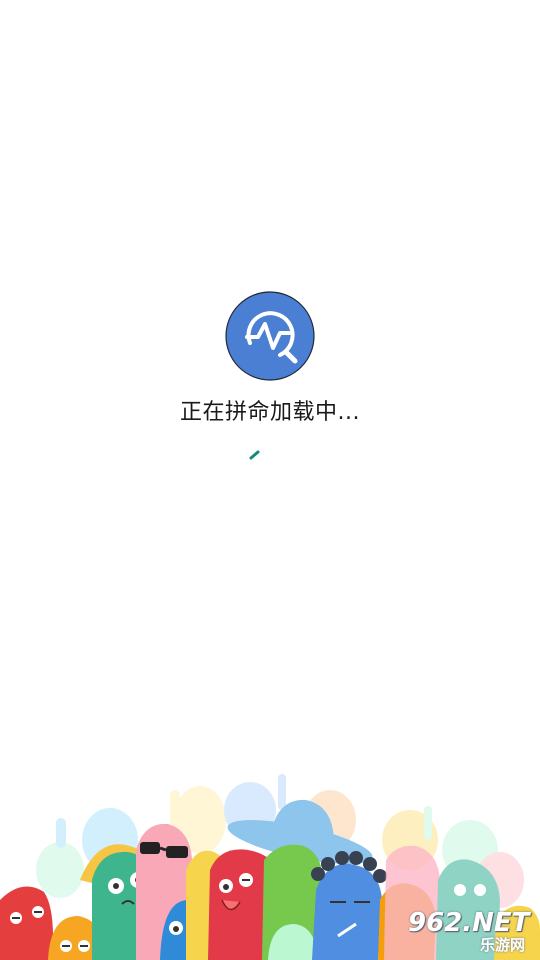 The height and width of the screenshot is (960, 540). Describe the element at coordinates (270, 336) in the screenshot. I see `pulse-search-icon` at that location.